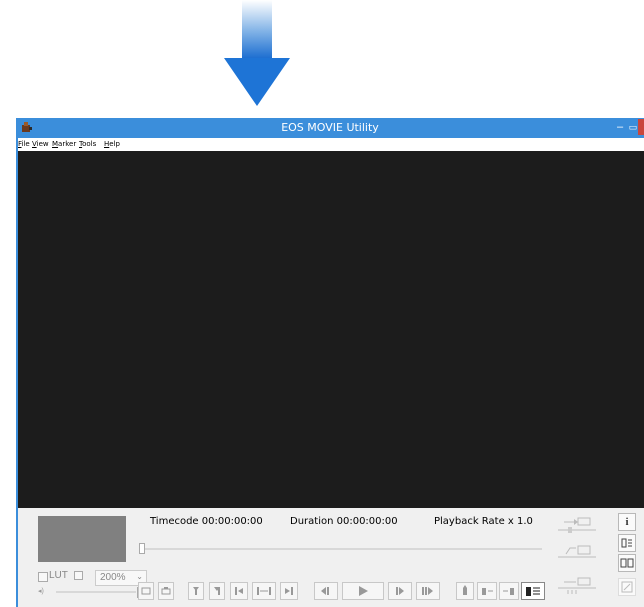 The image size is (644, 607). What do you see at coordinates (627, 543) in the screenshot?
I see `list-view-button` at bounding box center [627, 543].